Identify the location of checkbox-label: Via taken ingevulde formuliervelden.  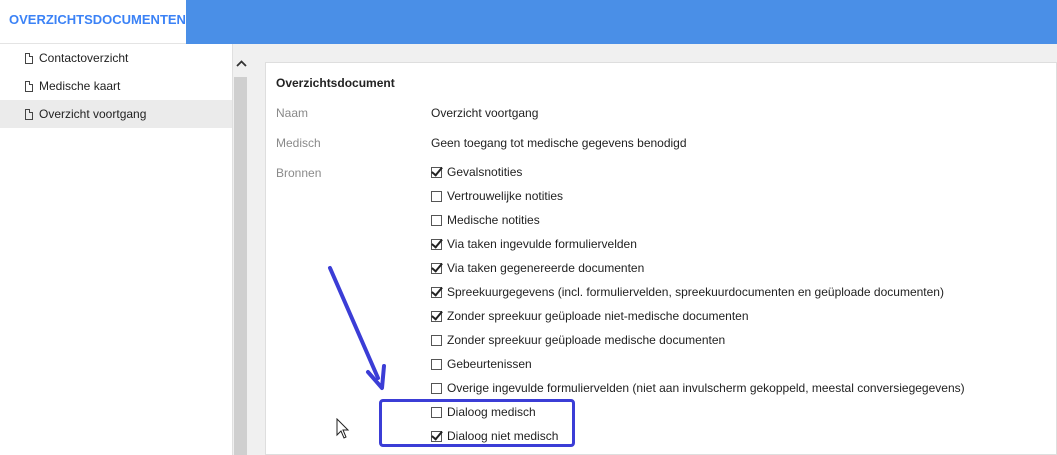
(542, 244).